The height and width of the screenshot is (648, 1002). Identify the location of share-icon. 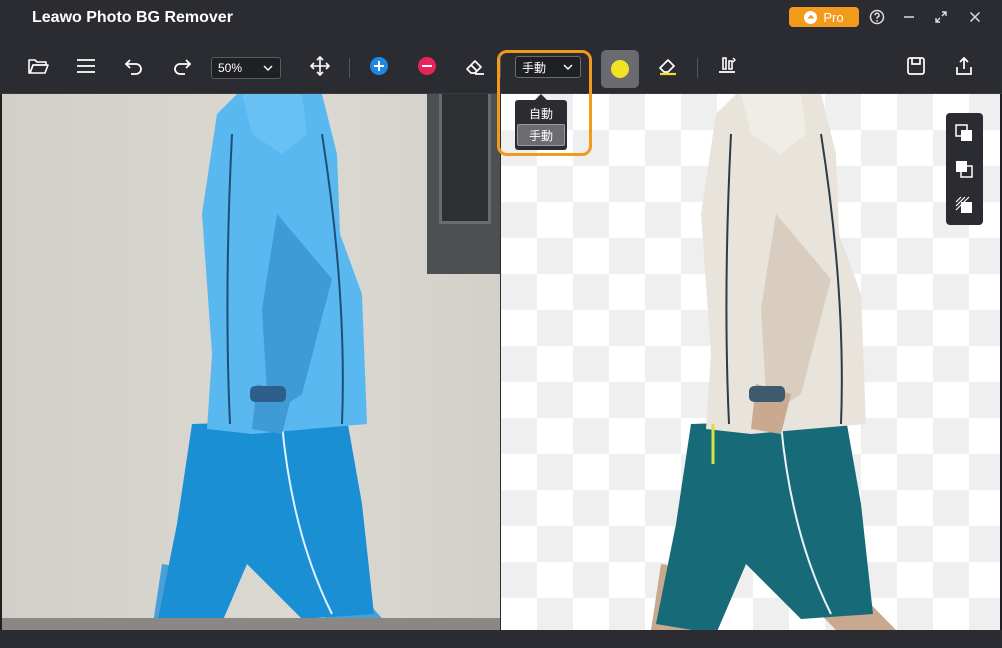
(964, 65).